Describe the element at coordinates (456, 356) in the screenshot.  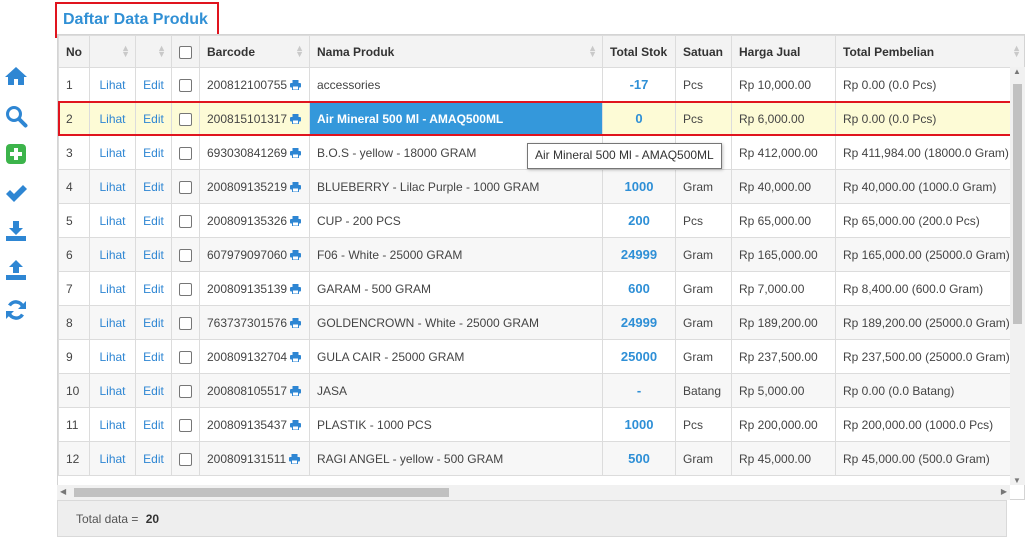
I see `product-name: GULA CAIR - 25000 GRAM` at that location.